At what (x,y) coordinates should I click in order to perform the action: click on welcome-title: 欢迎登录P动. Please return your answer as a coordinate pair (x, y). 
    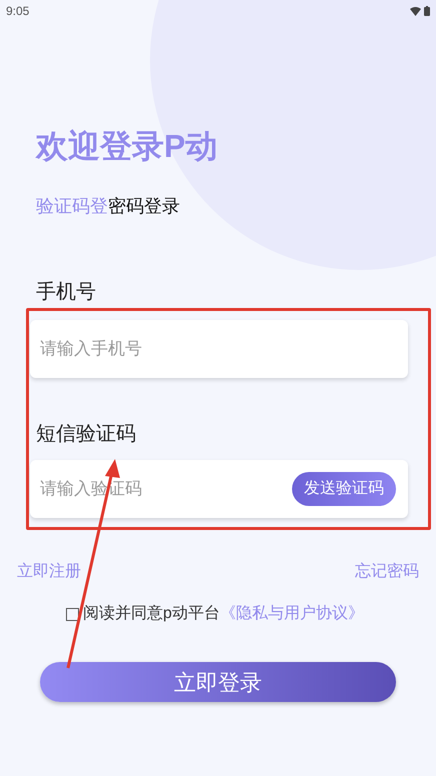
    Looking at the image, I should click on (127, 146).